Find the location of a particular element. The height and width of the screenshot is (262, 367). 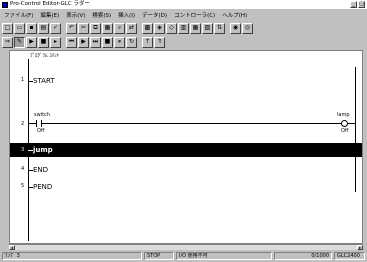

rung-pend: 5 PEND is located at coordinates (186, 188).